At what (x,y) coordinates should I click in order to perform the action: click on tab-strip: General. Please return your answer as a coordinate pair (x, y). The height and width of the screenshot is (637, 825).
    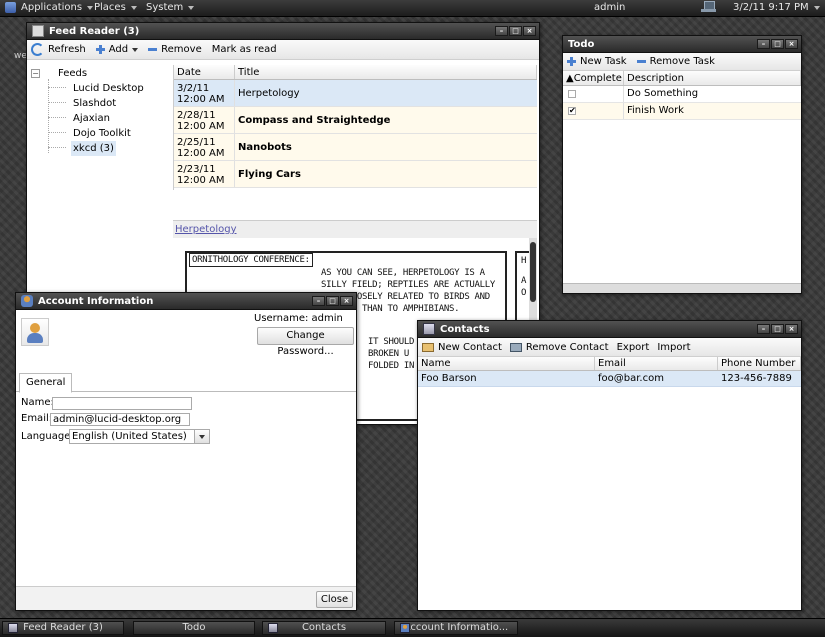
    Looking at the image, I should click on (186, 382).